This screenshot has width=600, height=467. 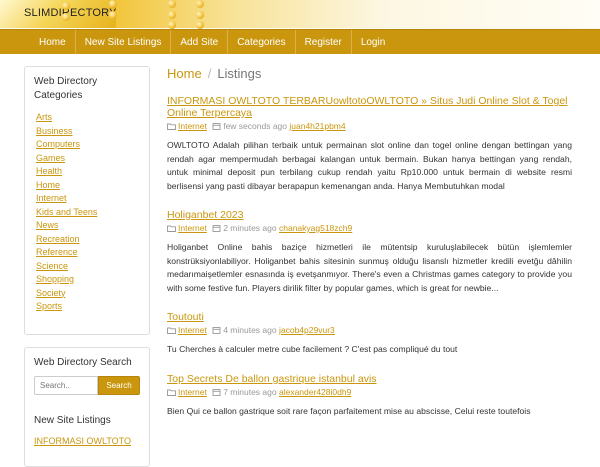 I want to click on category-link-arts: Arts, so click(x=44, y=117).